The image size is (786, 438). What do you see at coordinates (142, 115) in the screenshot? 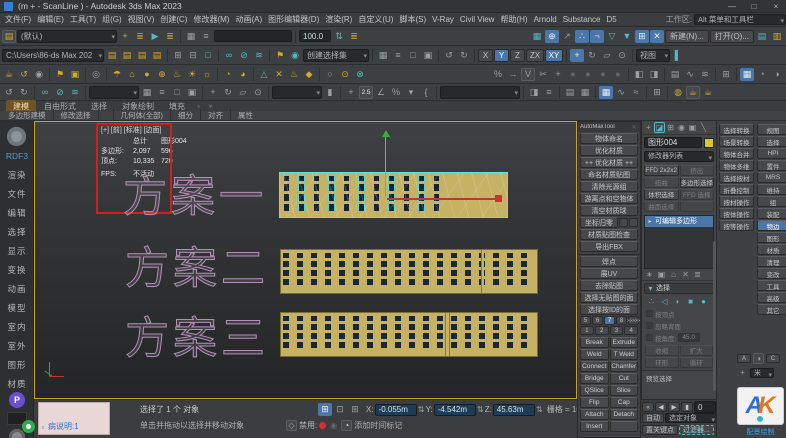
I see `panel-geometry-all: 几何体(全部)` at bounding box center [142, 115].